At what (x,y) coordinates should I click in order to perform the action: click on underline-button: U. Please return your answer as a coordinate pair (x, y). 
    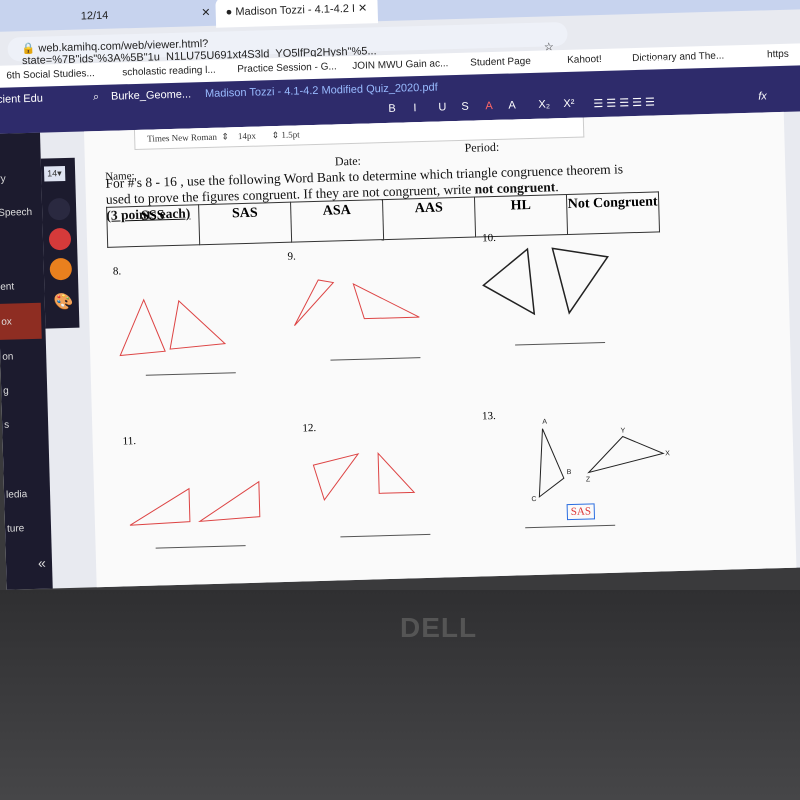
    Looking at the image, I should click on (442, 107).